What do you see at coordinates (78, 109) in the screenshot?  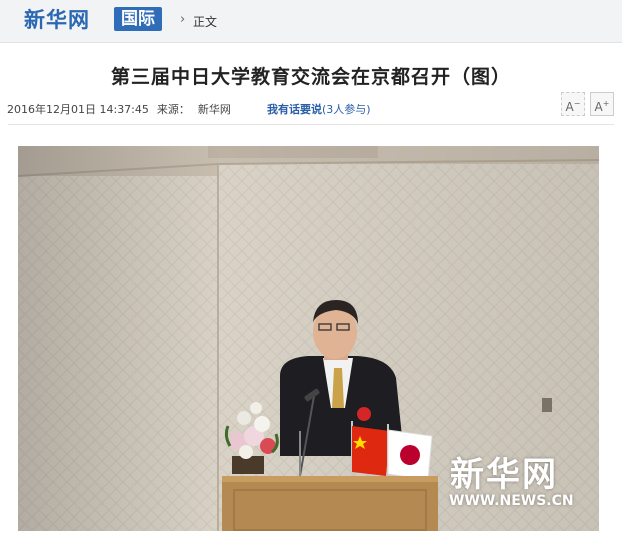 I see `publish-datetime: 2016年12月01日 14:37:45` at bounding box center [78, 109].